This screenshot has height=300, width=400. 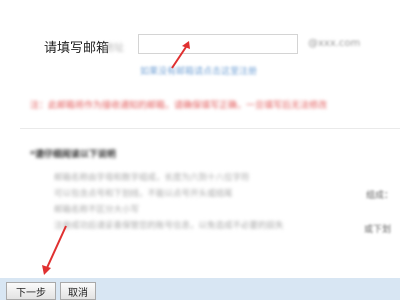 I want to click on email-domain-suffix: @xxx.com, so click(x=334, y=43).